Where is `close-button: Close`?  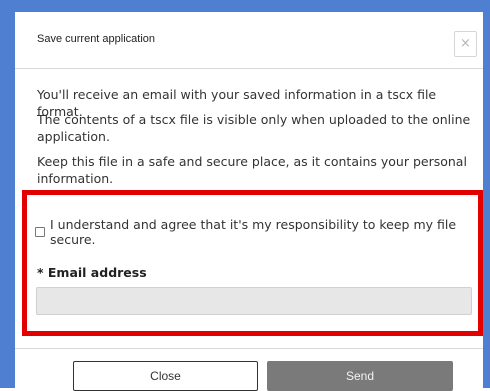 close-button: Close is located at coordinates (165, 376).